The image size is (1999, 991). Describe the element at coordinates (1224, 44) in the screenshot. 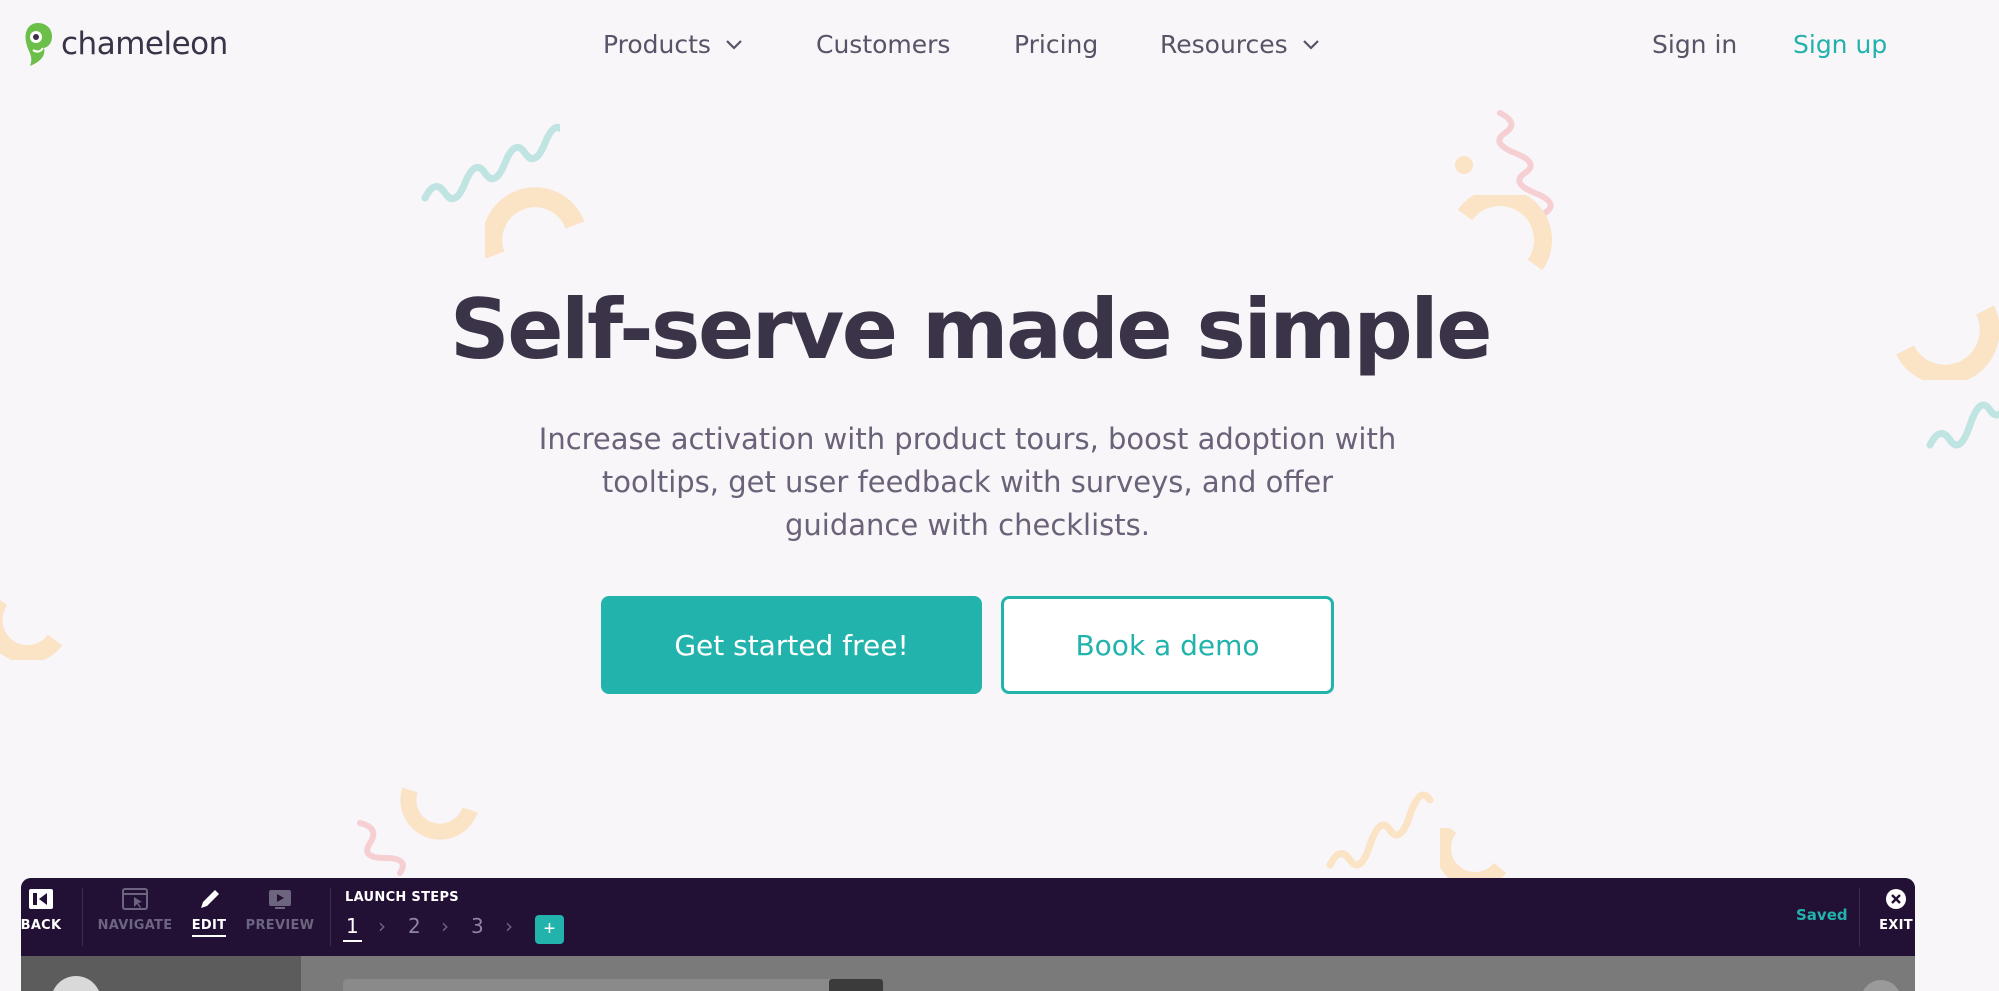

I see `nav-resources-label: Resources` at that location.